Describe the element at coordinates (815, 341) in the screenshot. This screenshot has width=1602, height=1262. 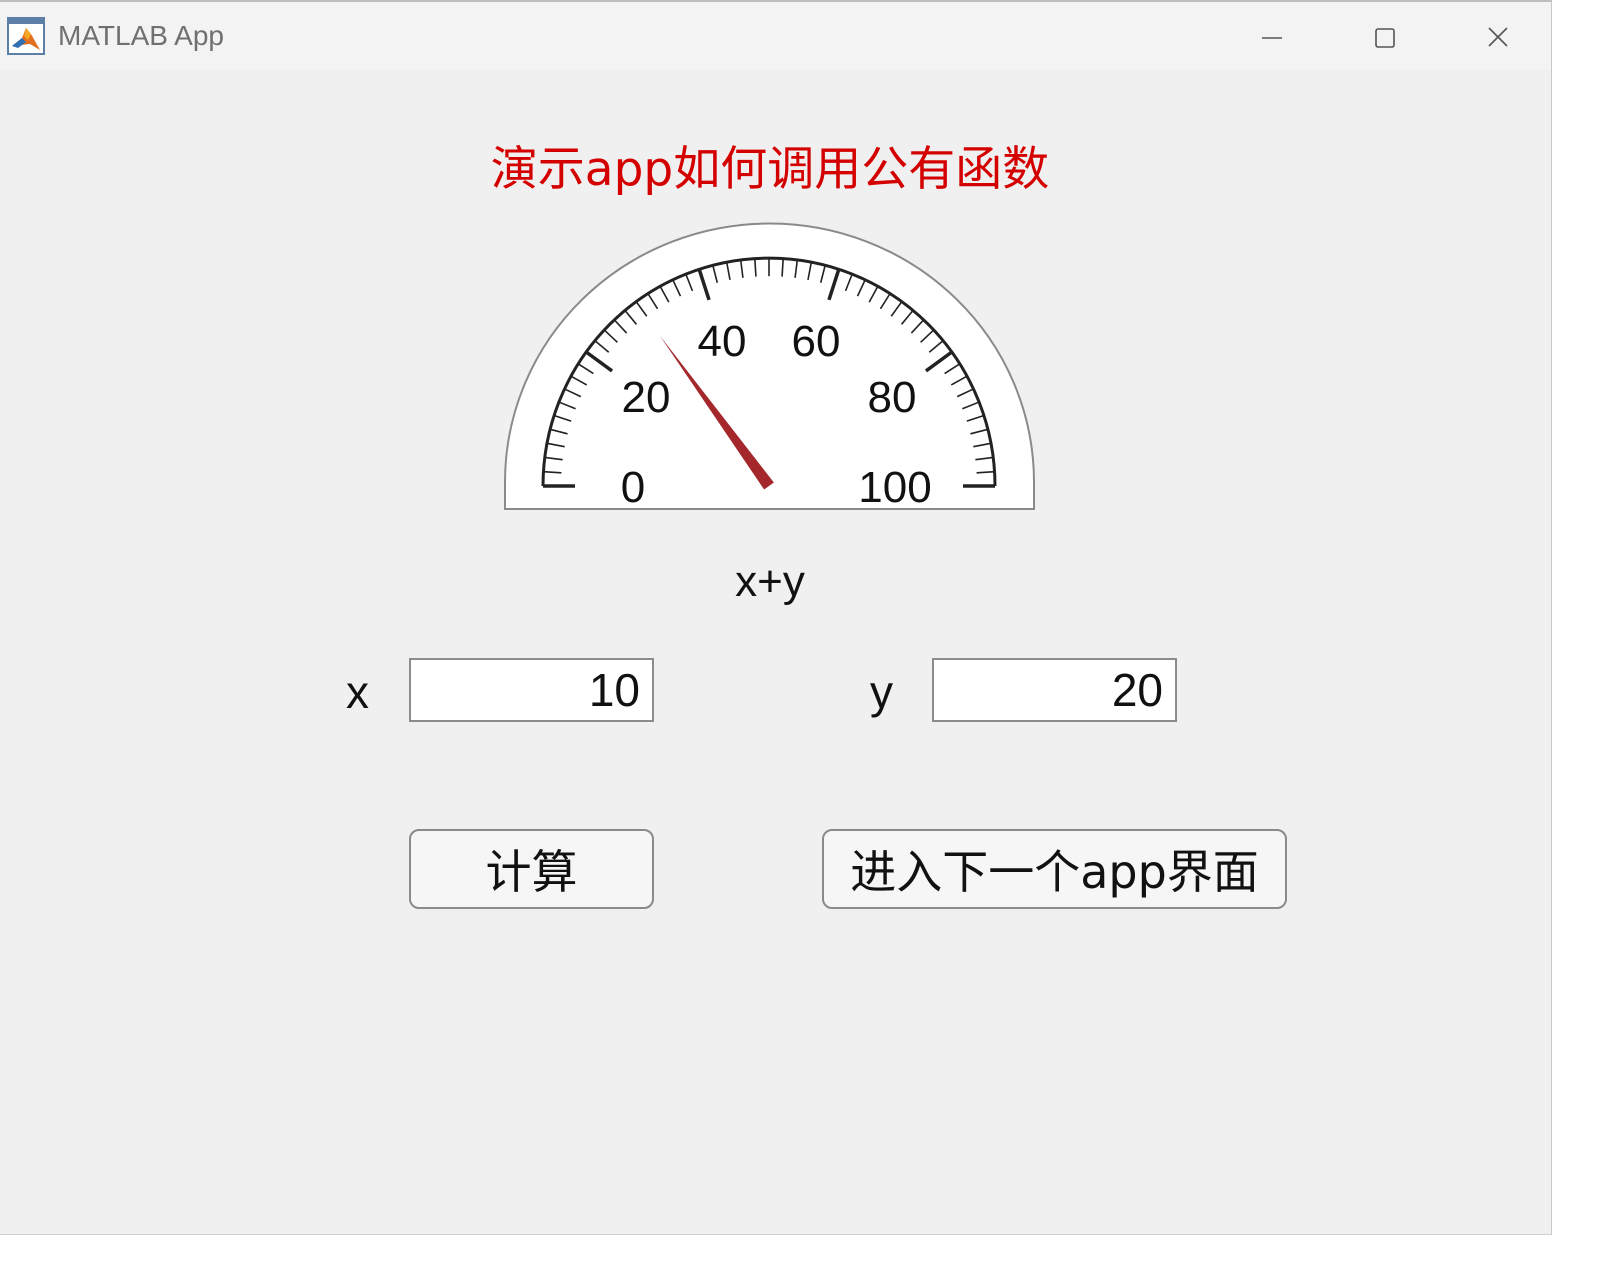
I see `gauge-tick-label: 60` at that location.